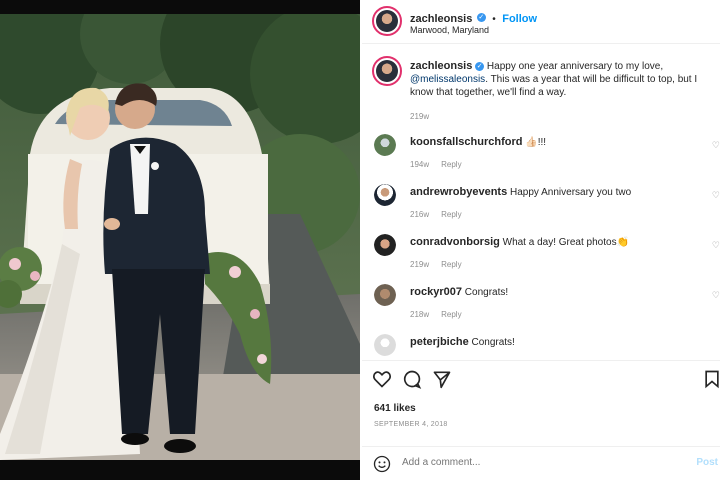 This screenshot has width=720, height=480. Describe the element at coordinates (419, 214) in the screenshot. I see `comment-time: 216w` at that location.